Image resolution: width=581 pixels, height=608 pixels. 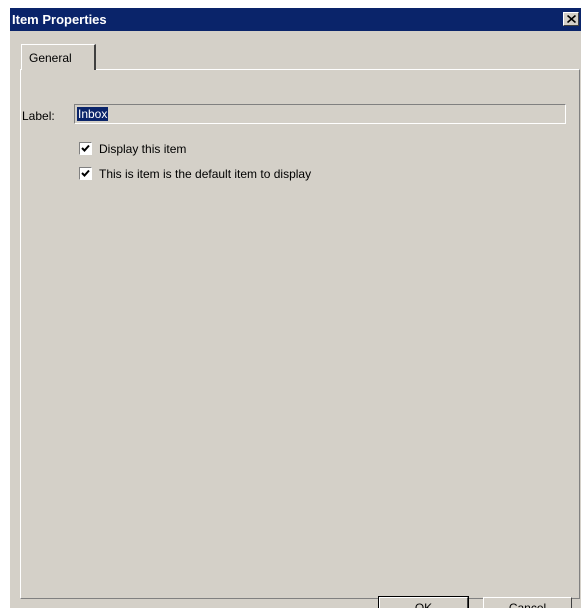 I want to click on ok-button: OK, so click(x=423, y=602).